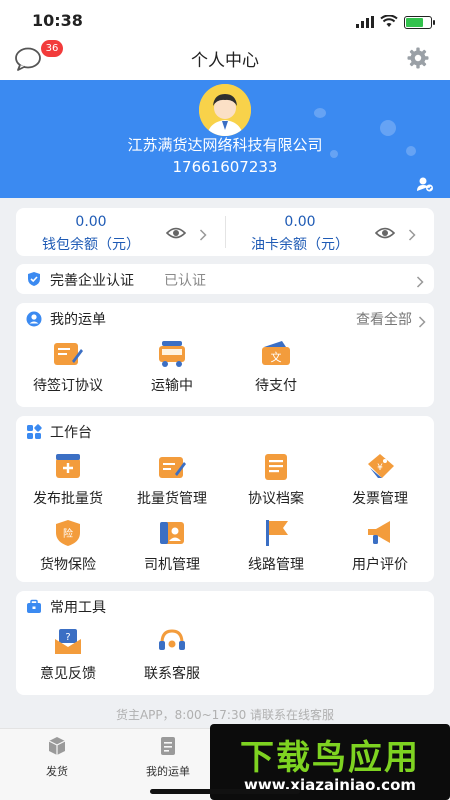 The image size is (450, 800). Describe the element at coordinates (225, 643) in the screenshot. I see `common-tools-card: 常用工具 ? 意见反馈 联系客服` at that location.